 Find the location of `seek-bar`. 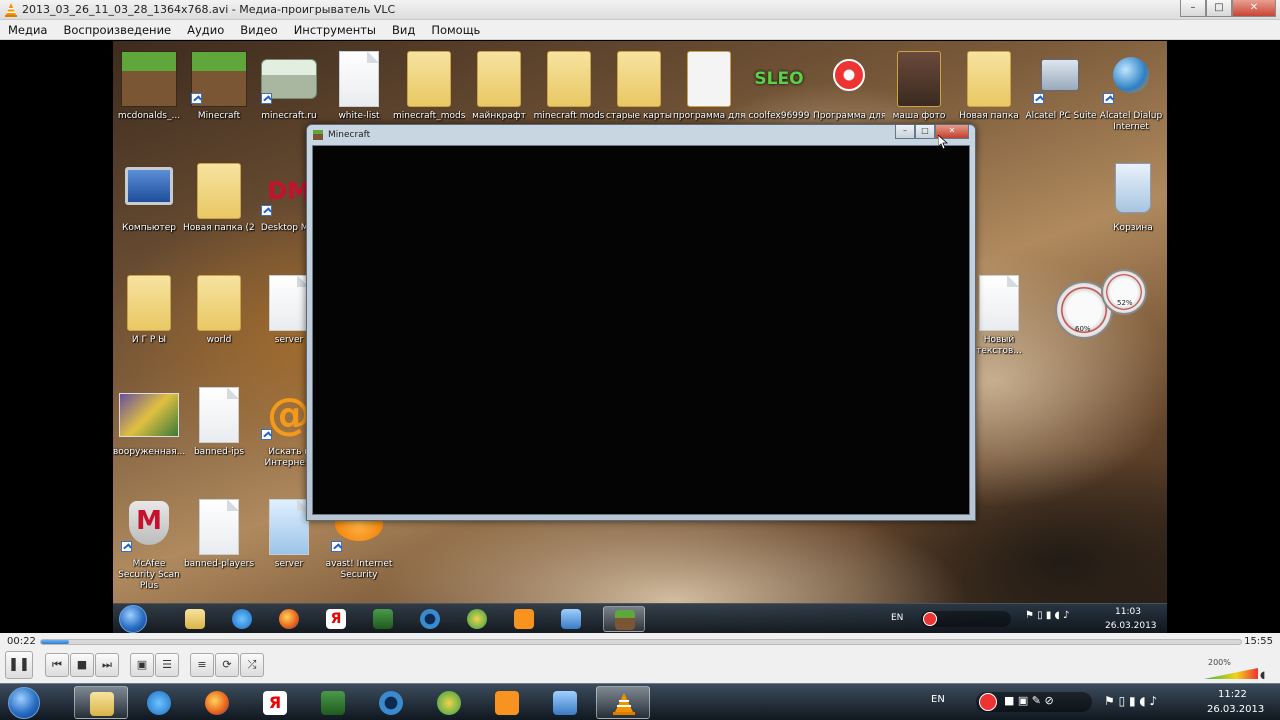

seek-bar is located at coordinates (641, 642).